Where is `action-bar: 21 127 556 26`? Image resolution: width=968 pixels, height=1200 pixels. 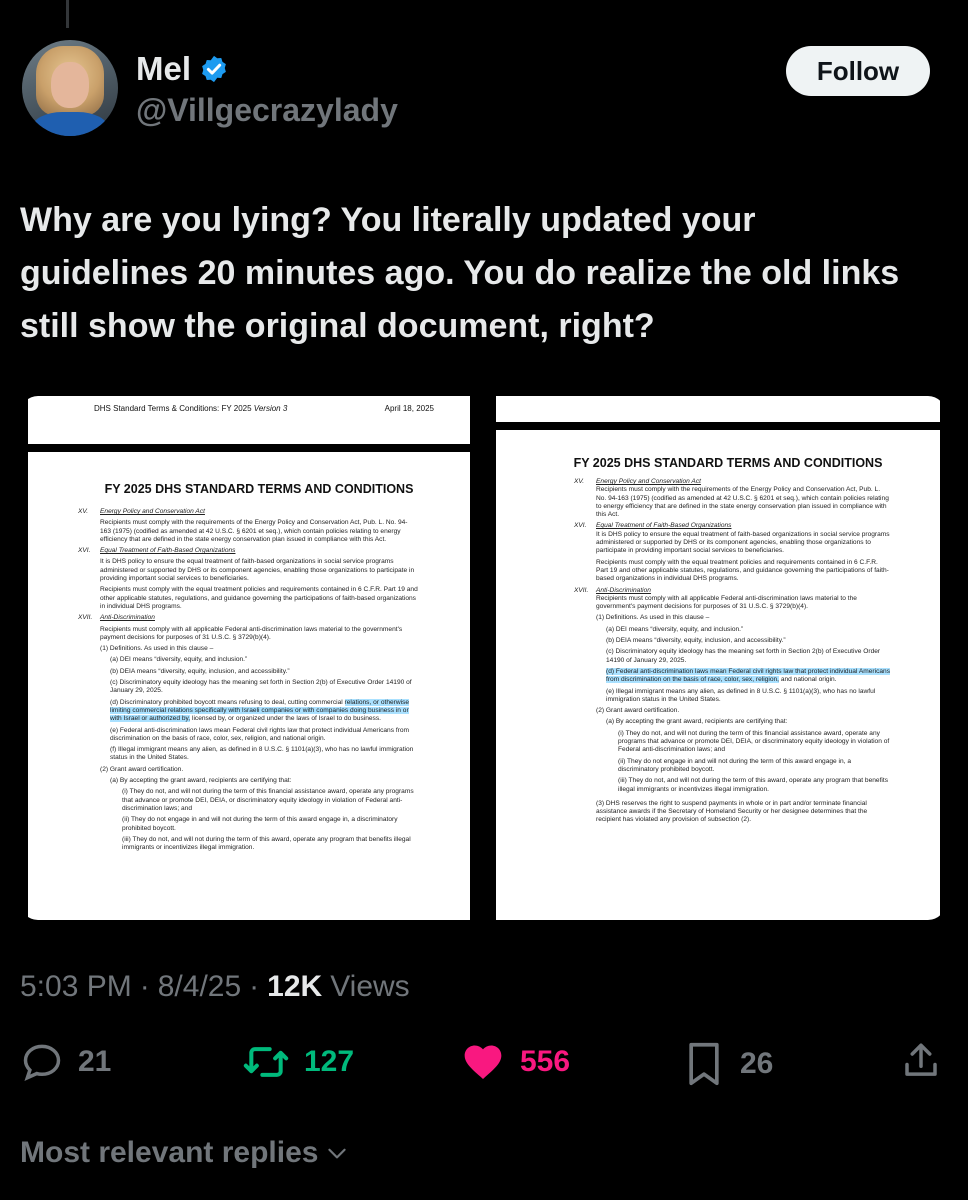
action-bar: 21 127 556 26 is located at coordinates (480, 1065).